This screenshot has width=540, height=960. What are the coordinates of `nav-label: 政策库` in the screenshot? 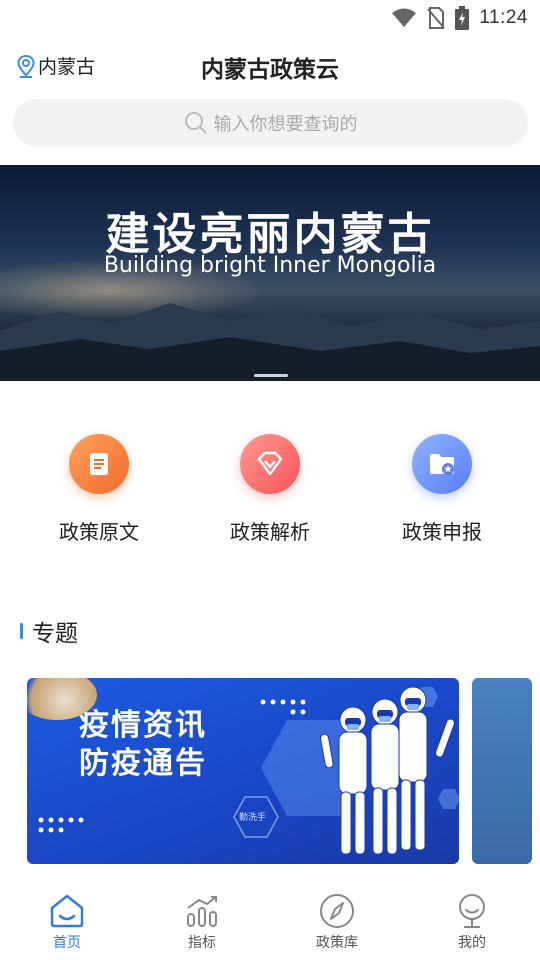 It's located at (337, 943).